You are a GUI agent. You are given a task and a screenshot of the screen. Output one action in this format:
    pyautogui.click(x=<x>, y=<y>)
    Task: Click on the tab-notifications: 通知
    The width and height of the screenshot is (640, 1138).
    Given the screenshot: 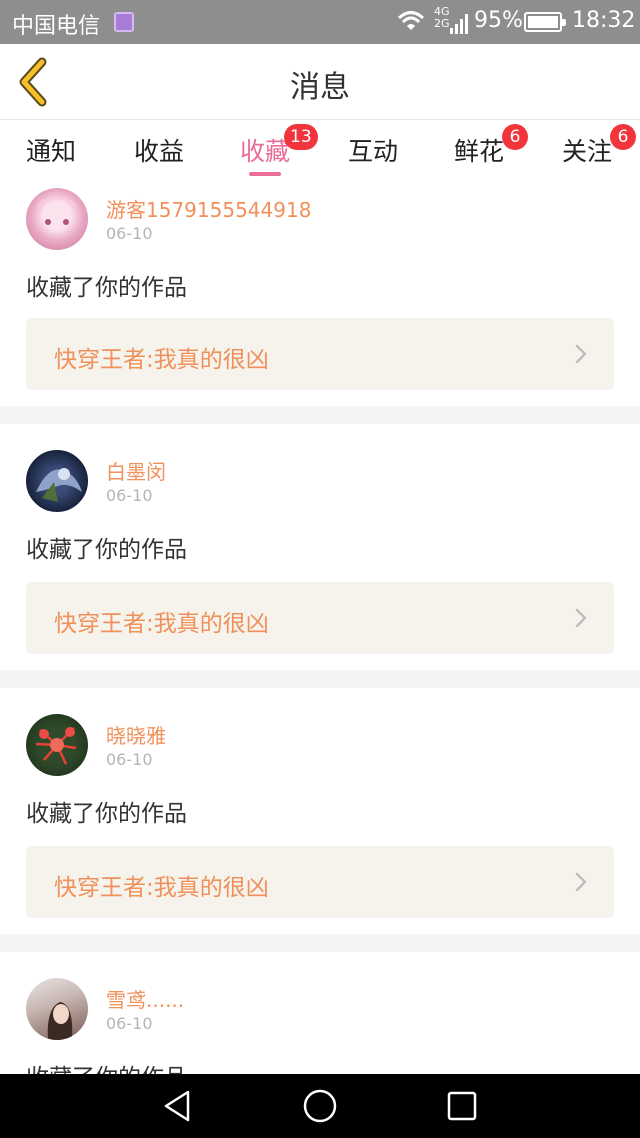 What is the action you would take?
    pyautogui.click(x=51, y=150)
    